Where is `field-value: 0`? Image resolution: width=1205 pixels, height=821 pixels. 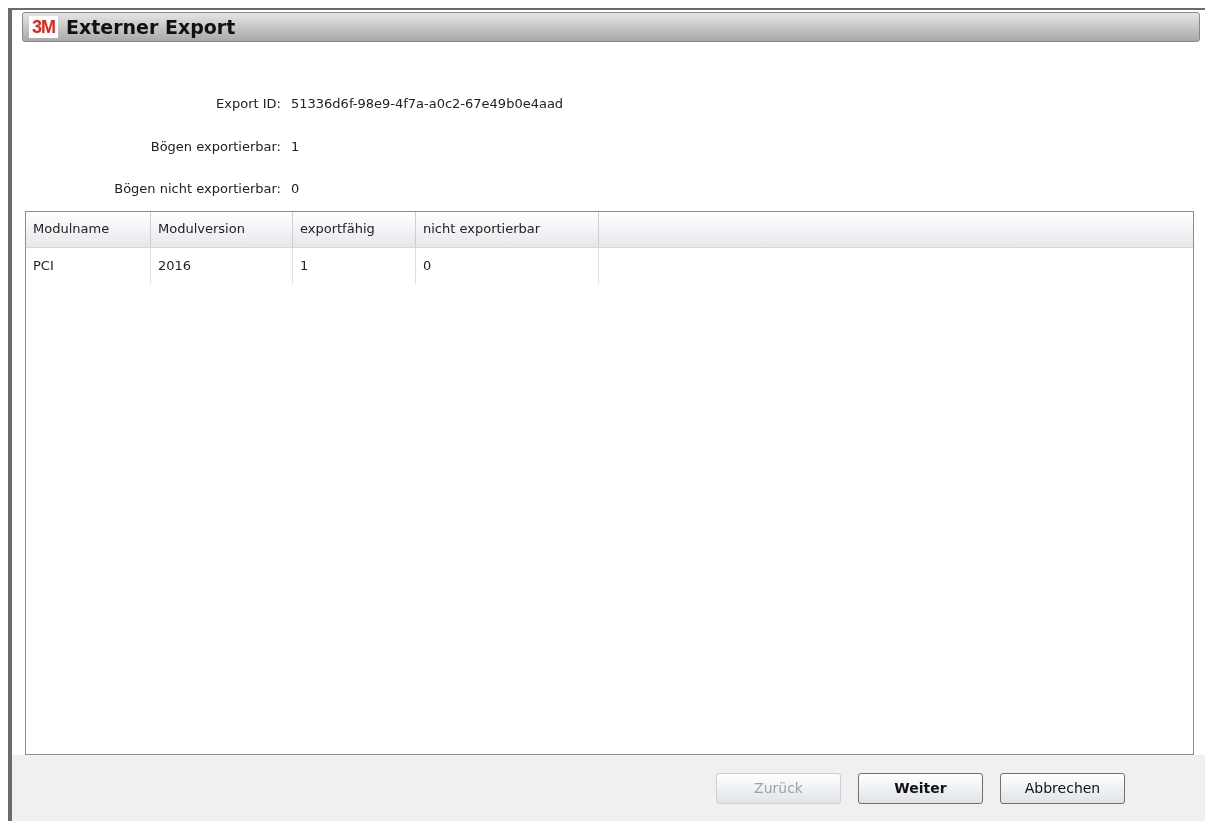 field-value: 0 is located at coordinates (295, 189).